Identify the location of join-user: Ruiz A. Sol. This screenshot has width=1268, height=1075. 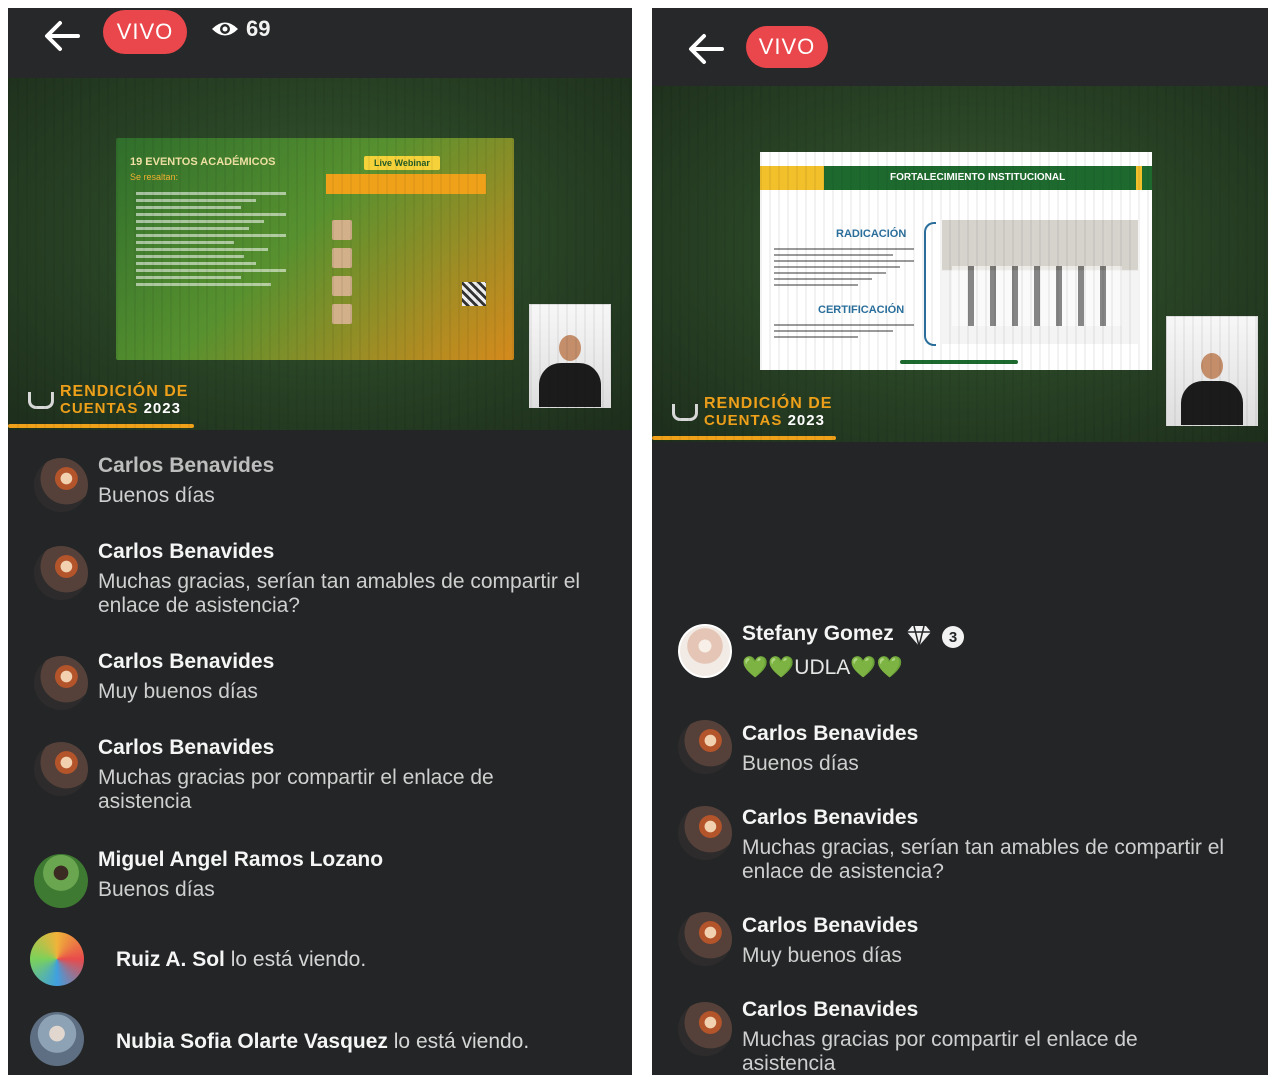
(170, 959).